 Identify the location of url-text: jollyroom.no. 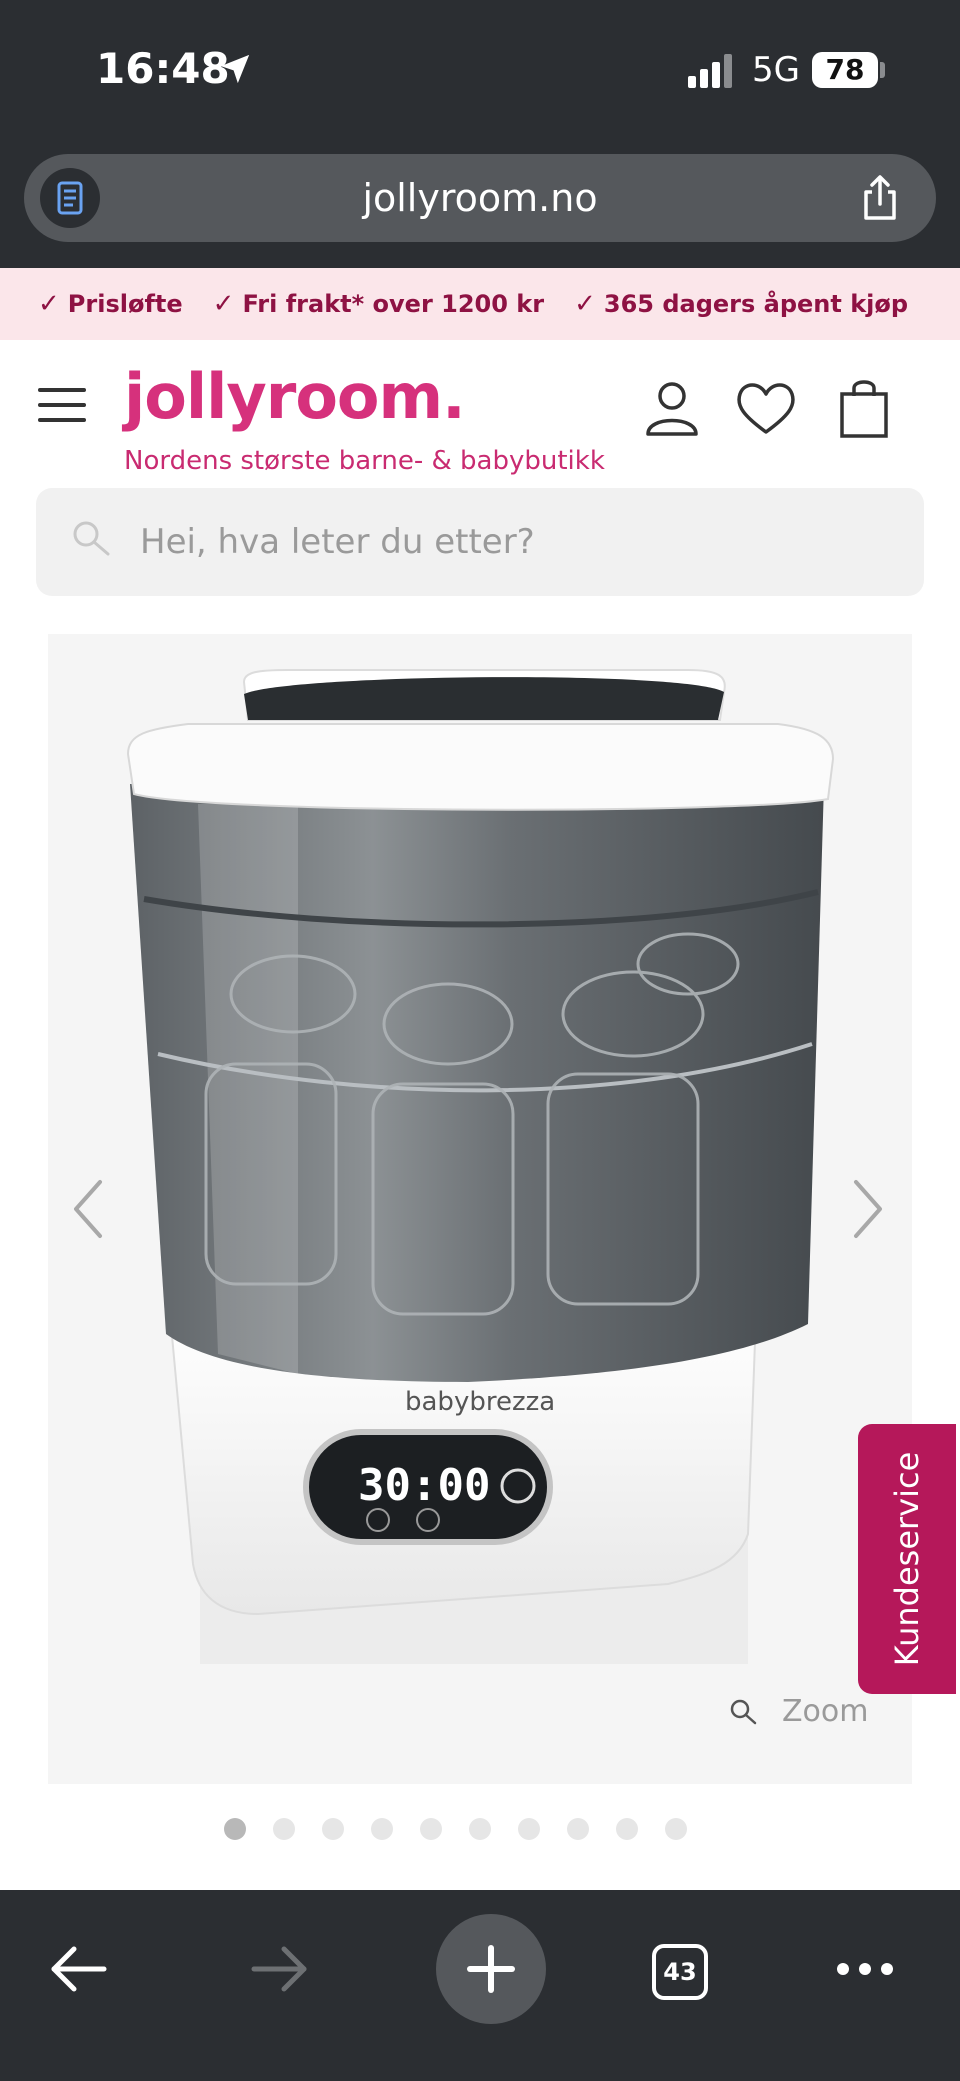
(480, 198).